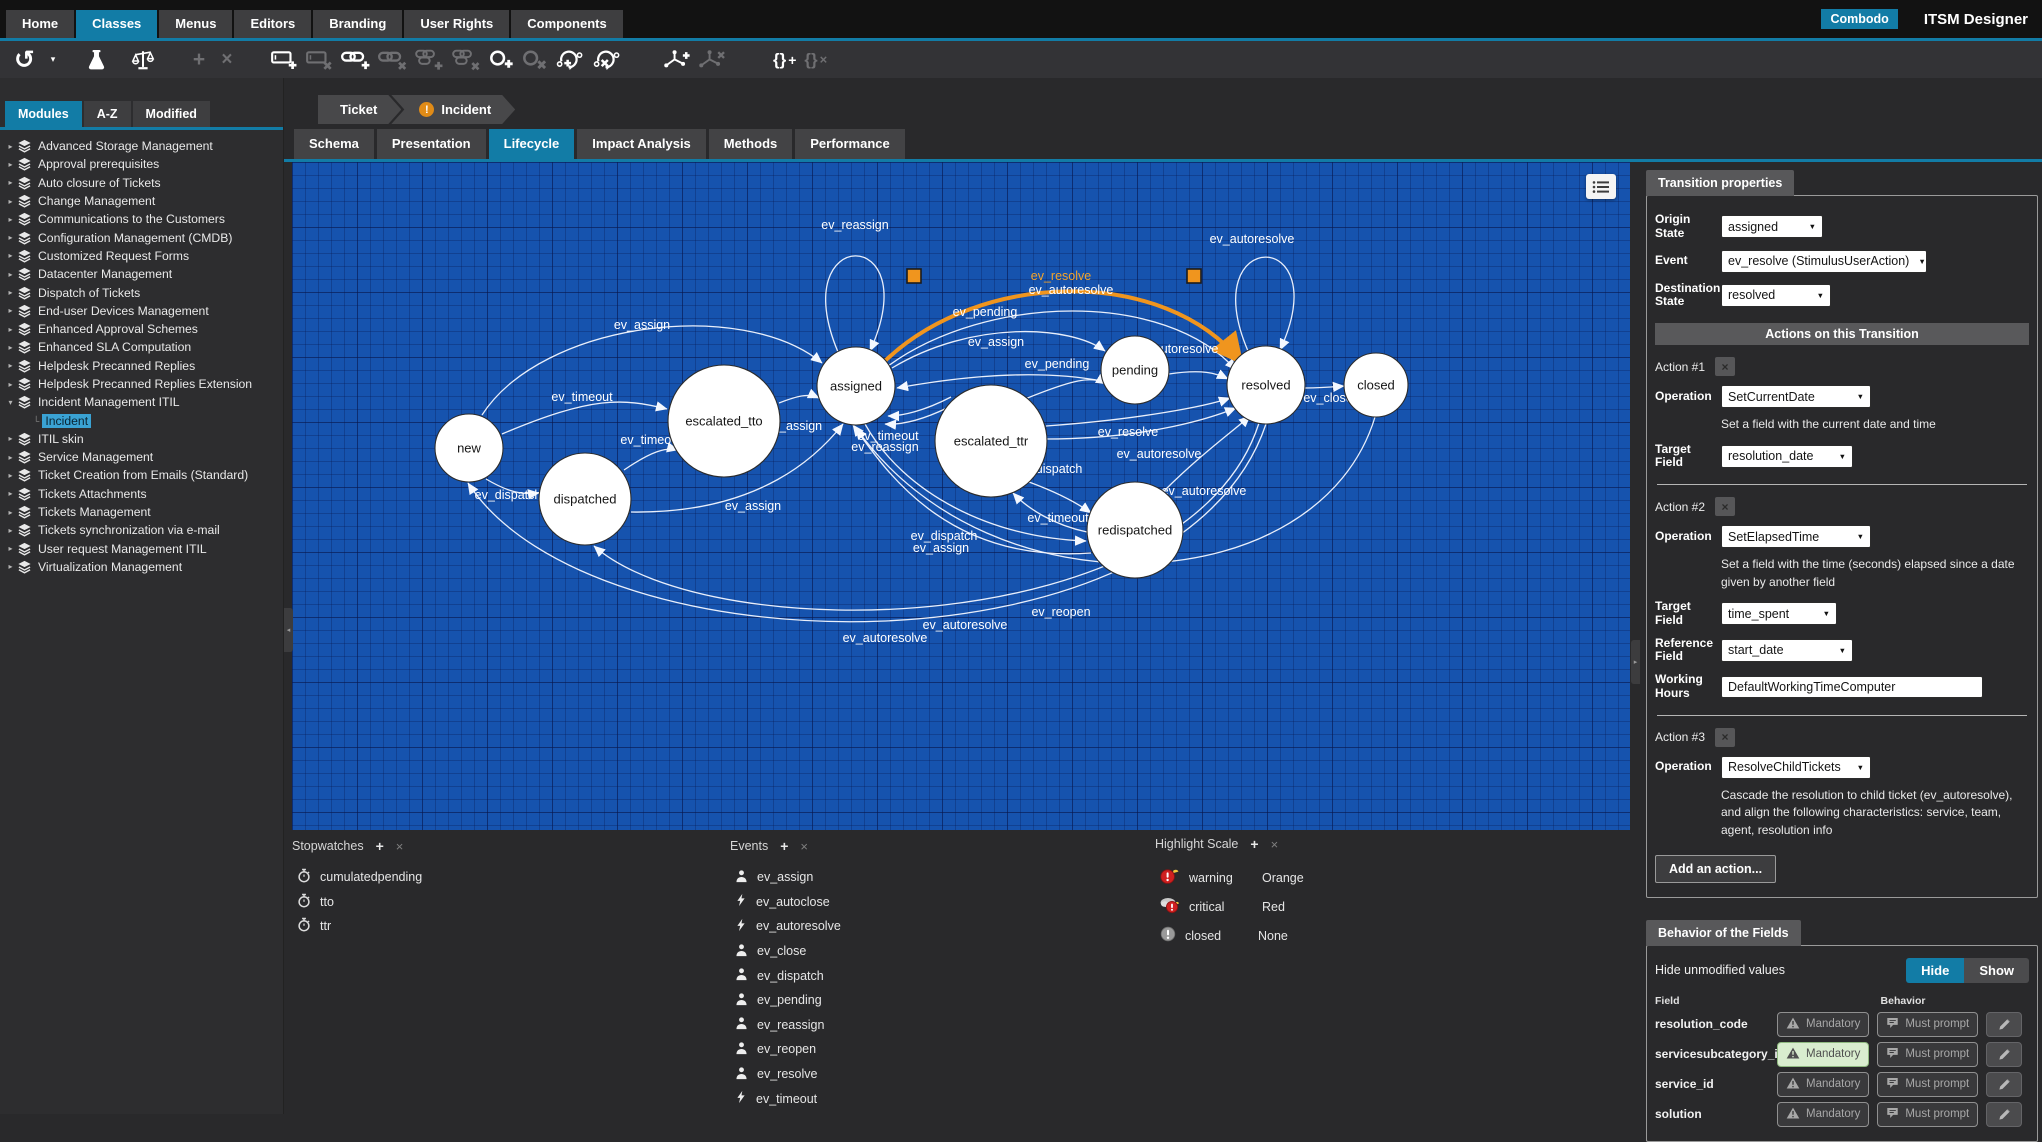 The image size is (2042, 1142). Describe the element at coordinates (334, 144) in the screenshot. I see `tab-schema: Schema` at that location.